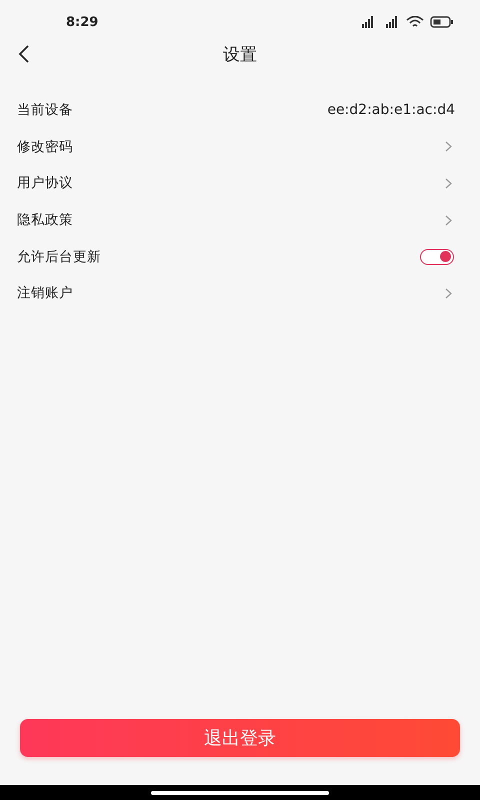  What do you see at coordinates (45, 183) in the screenshot?
I see `setting-label: 用户协议` at bounding box center [45, 183].